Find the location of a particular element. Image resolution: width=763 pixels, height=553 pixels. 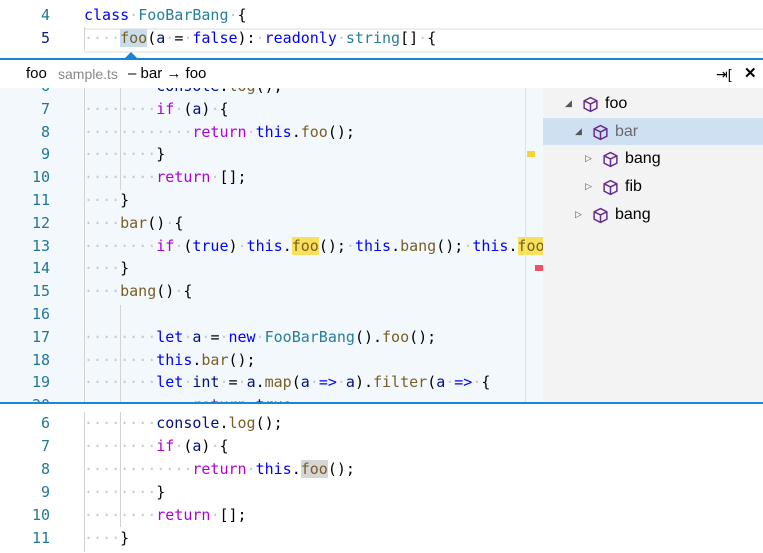

token: bar is located at coordinates (134, 222).